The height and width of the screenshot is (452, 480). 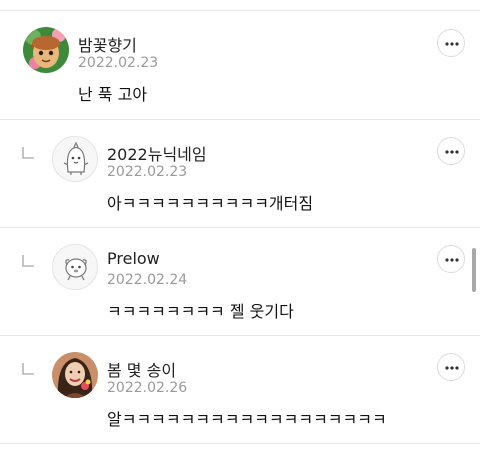 I want to click on comment-author: 봄 몇 송이, so click(x=141, y=369).